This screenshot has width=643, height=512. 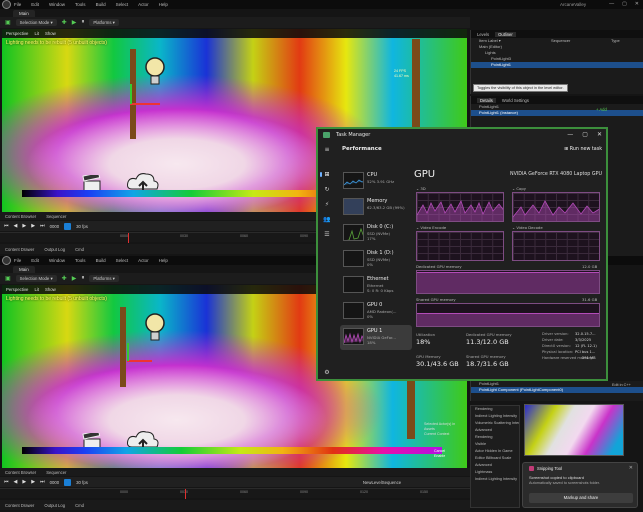 What do you see at coordinates (327, 219) in the screenshot?
I see `users-icon: 👥` at bounding box center [327, 219].